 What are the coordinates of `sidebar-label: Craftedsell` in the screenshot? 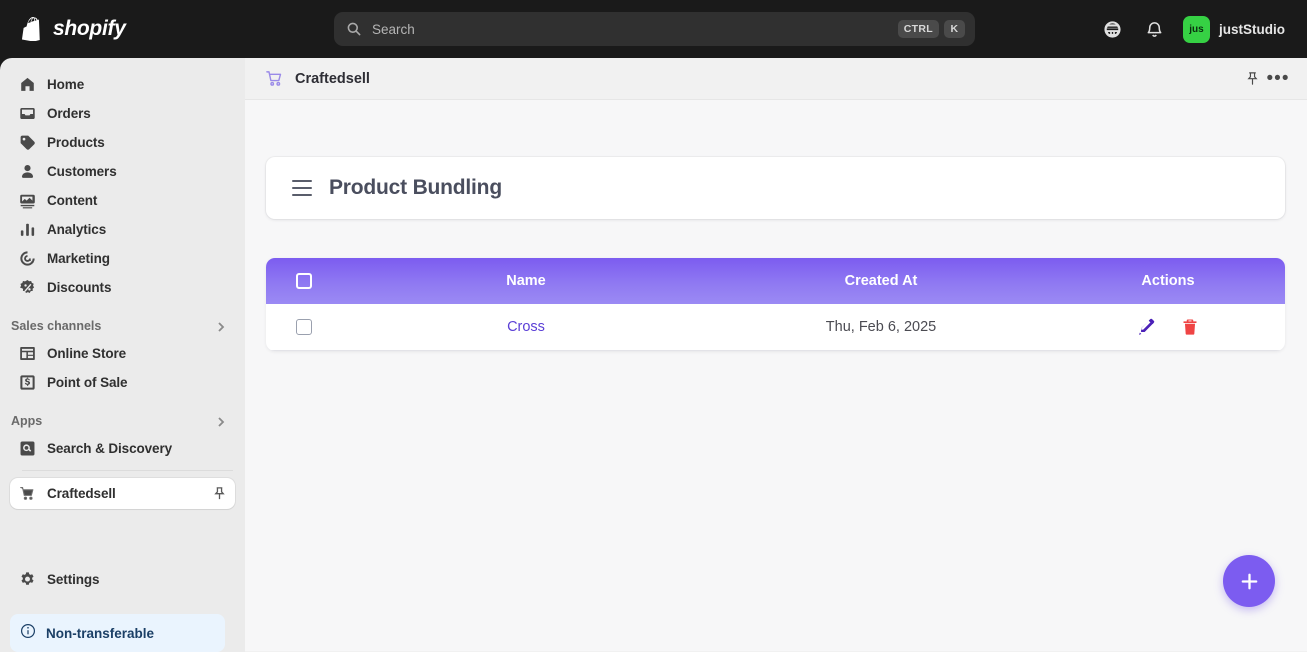 It's located at (81, 493).